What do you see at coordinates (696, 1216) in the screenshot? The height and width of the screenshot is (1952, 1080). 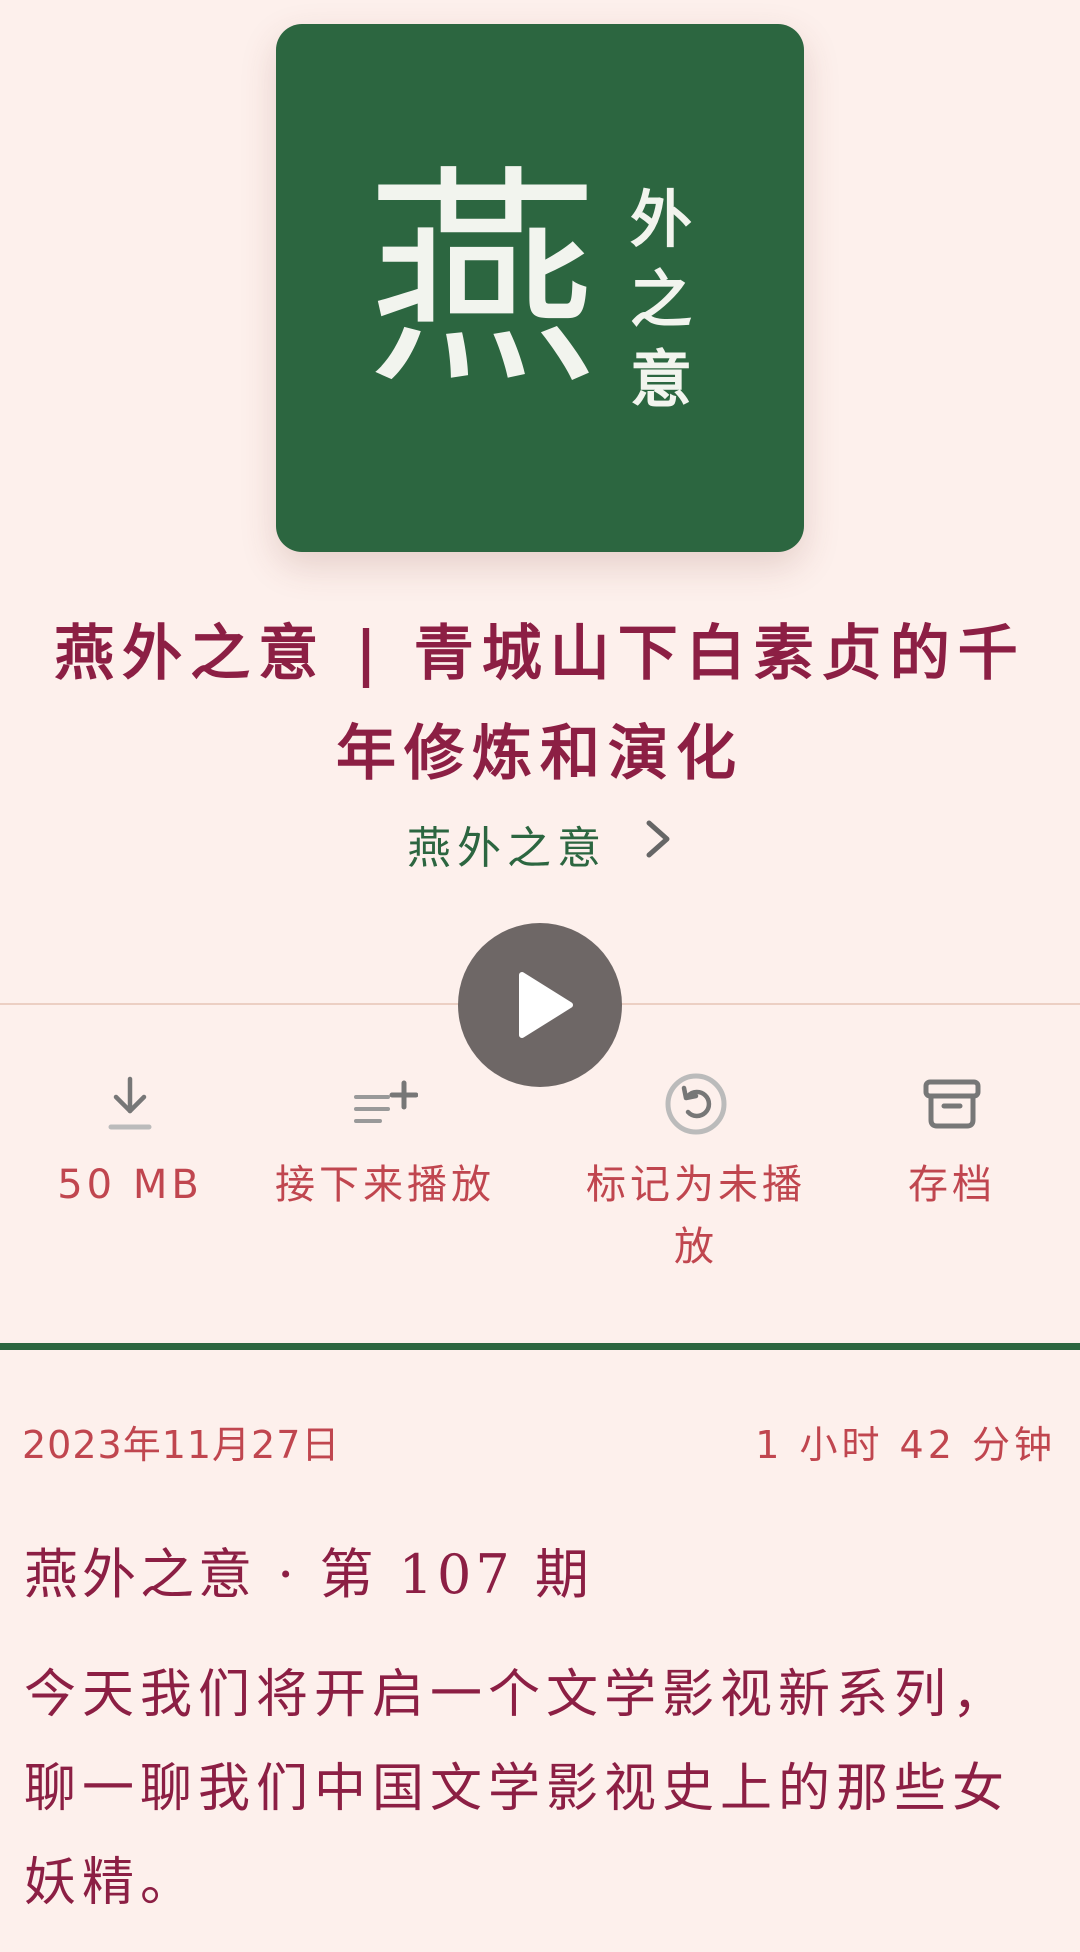 I see `mark-unplayed-label: 标记为未播放` at bounding box center [696, 1216].